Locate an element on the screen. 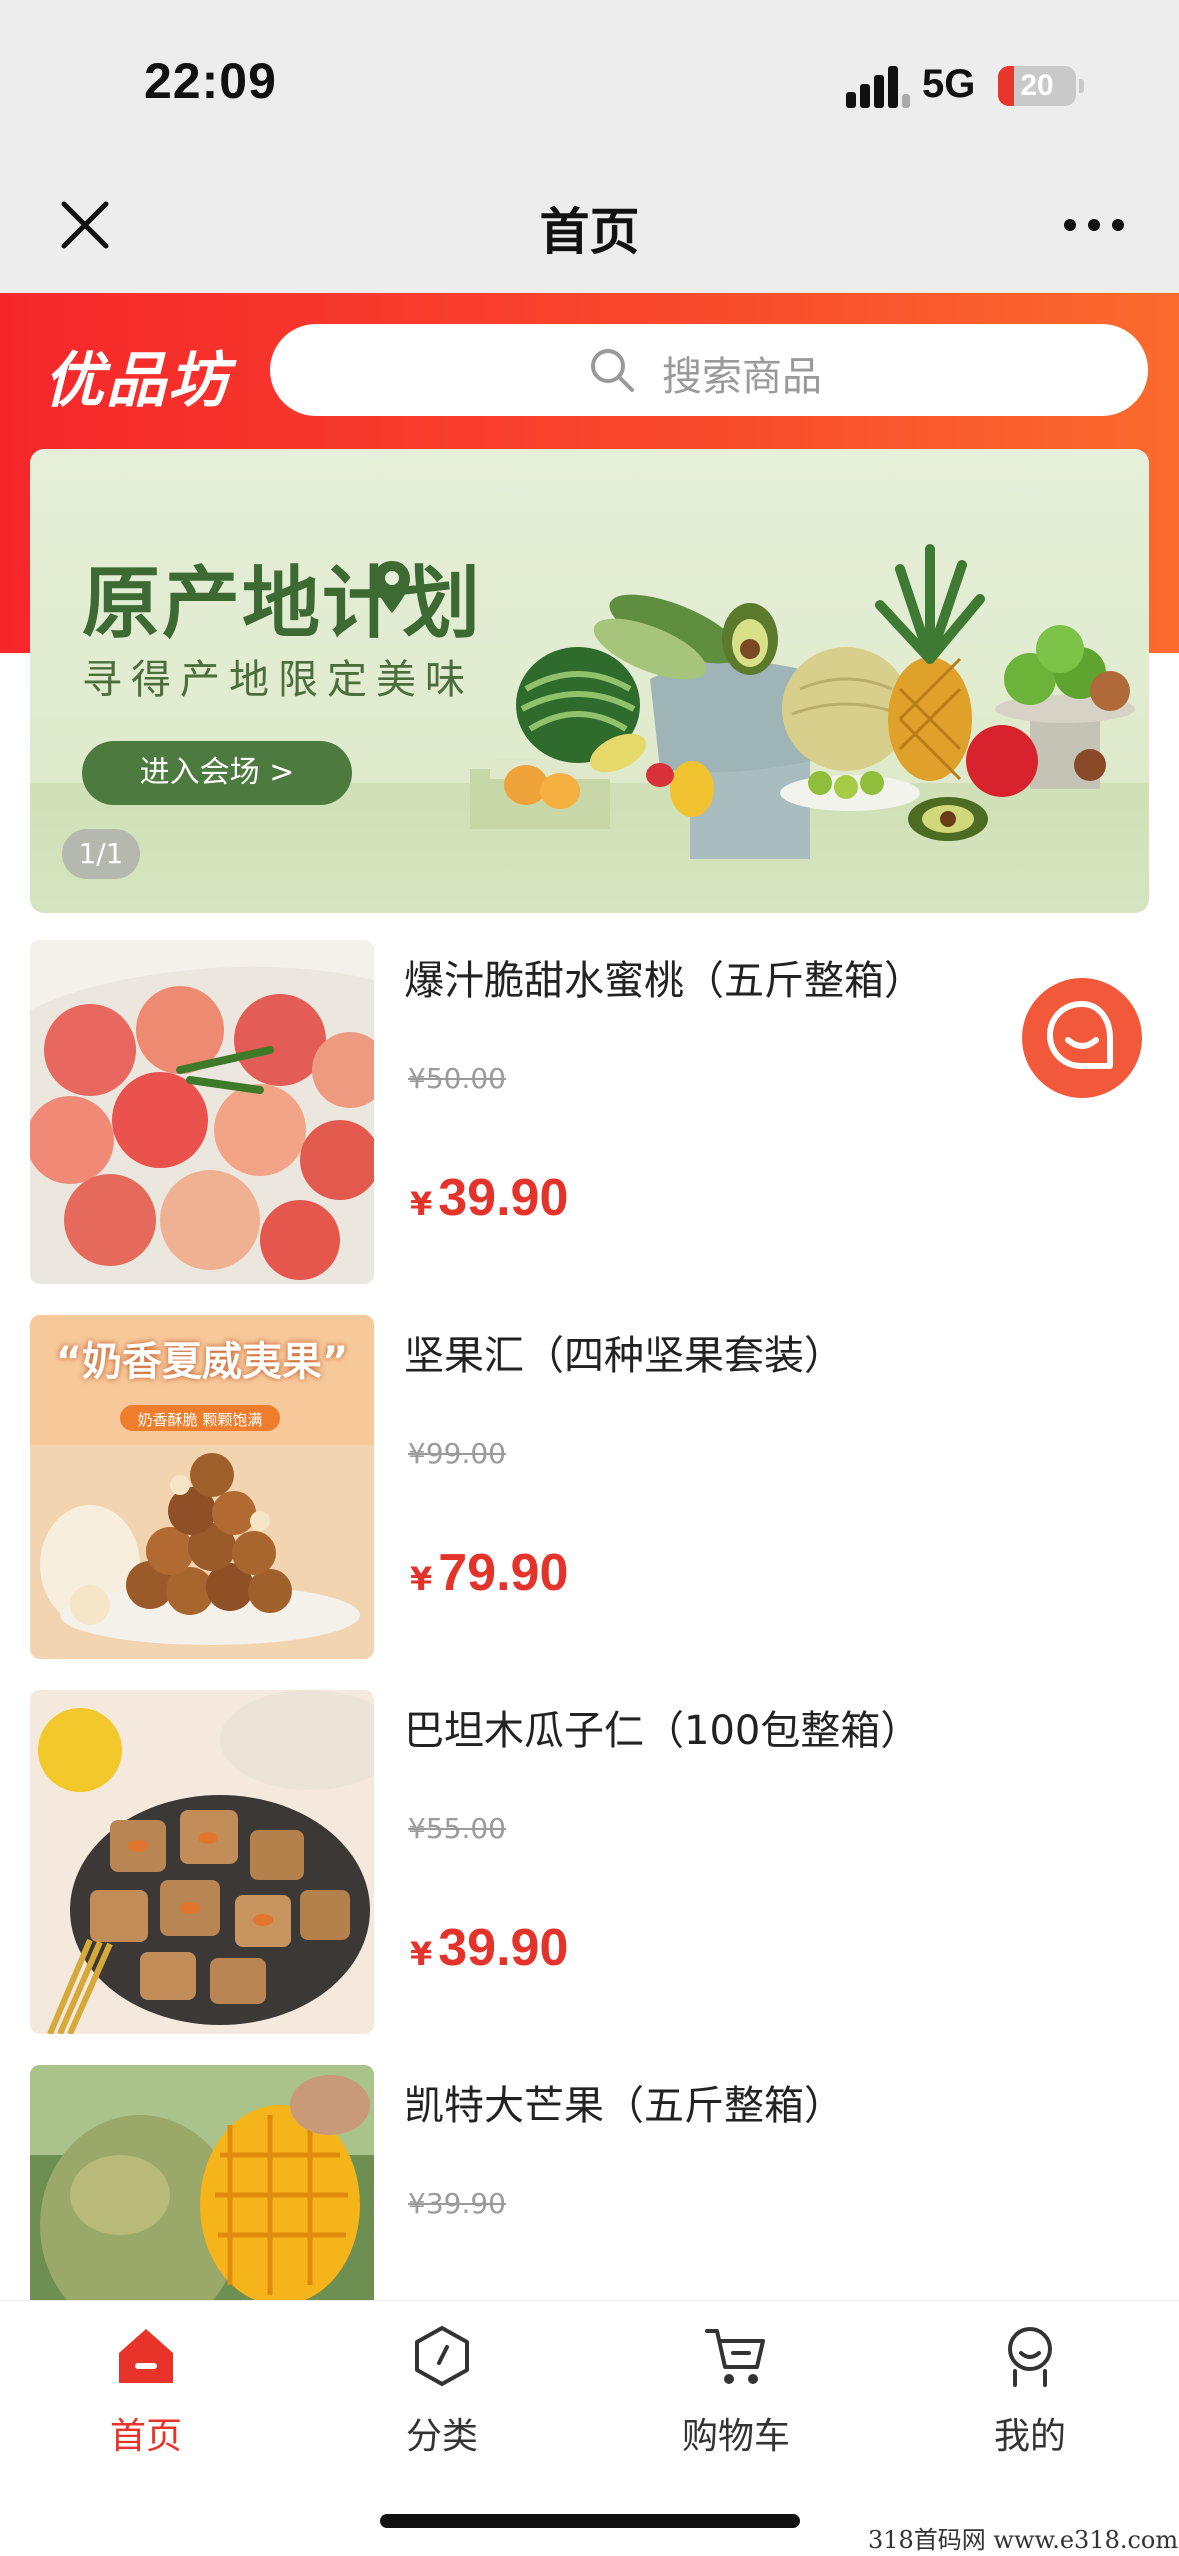 The width and height of the screenshot is (1179, 2556). nut-brittle-product-image is located at coordinates (202, 1862).